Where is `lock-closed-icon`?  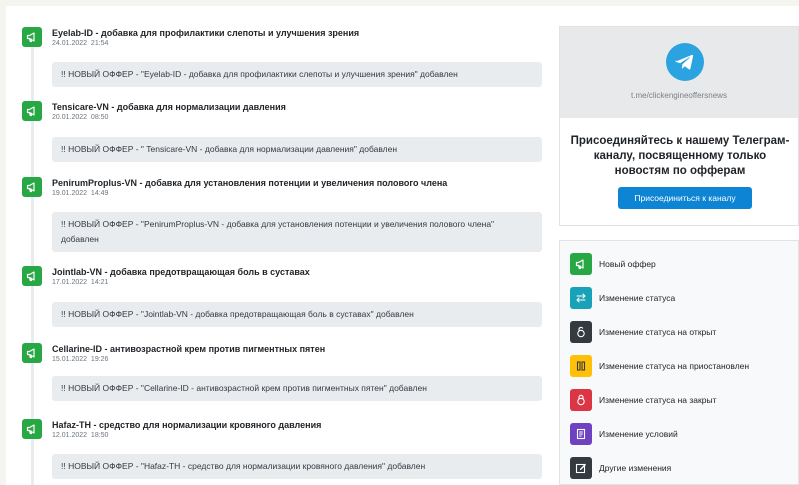
lock-closed-icon is located at coordinates (581, 400).